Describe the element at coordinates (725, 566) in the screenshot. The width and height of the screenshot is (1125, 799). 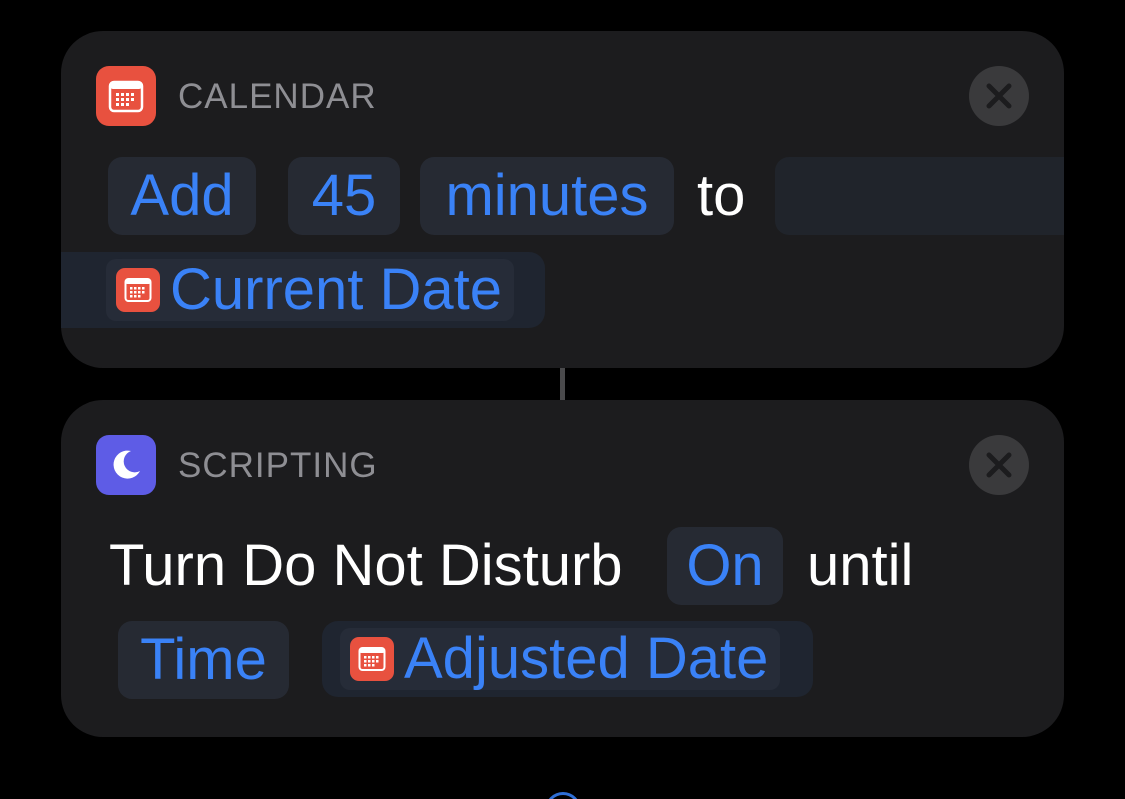
I see `state-token: On` at that location.